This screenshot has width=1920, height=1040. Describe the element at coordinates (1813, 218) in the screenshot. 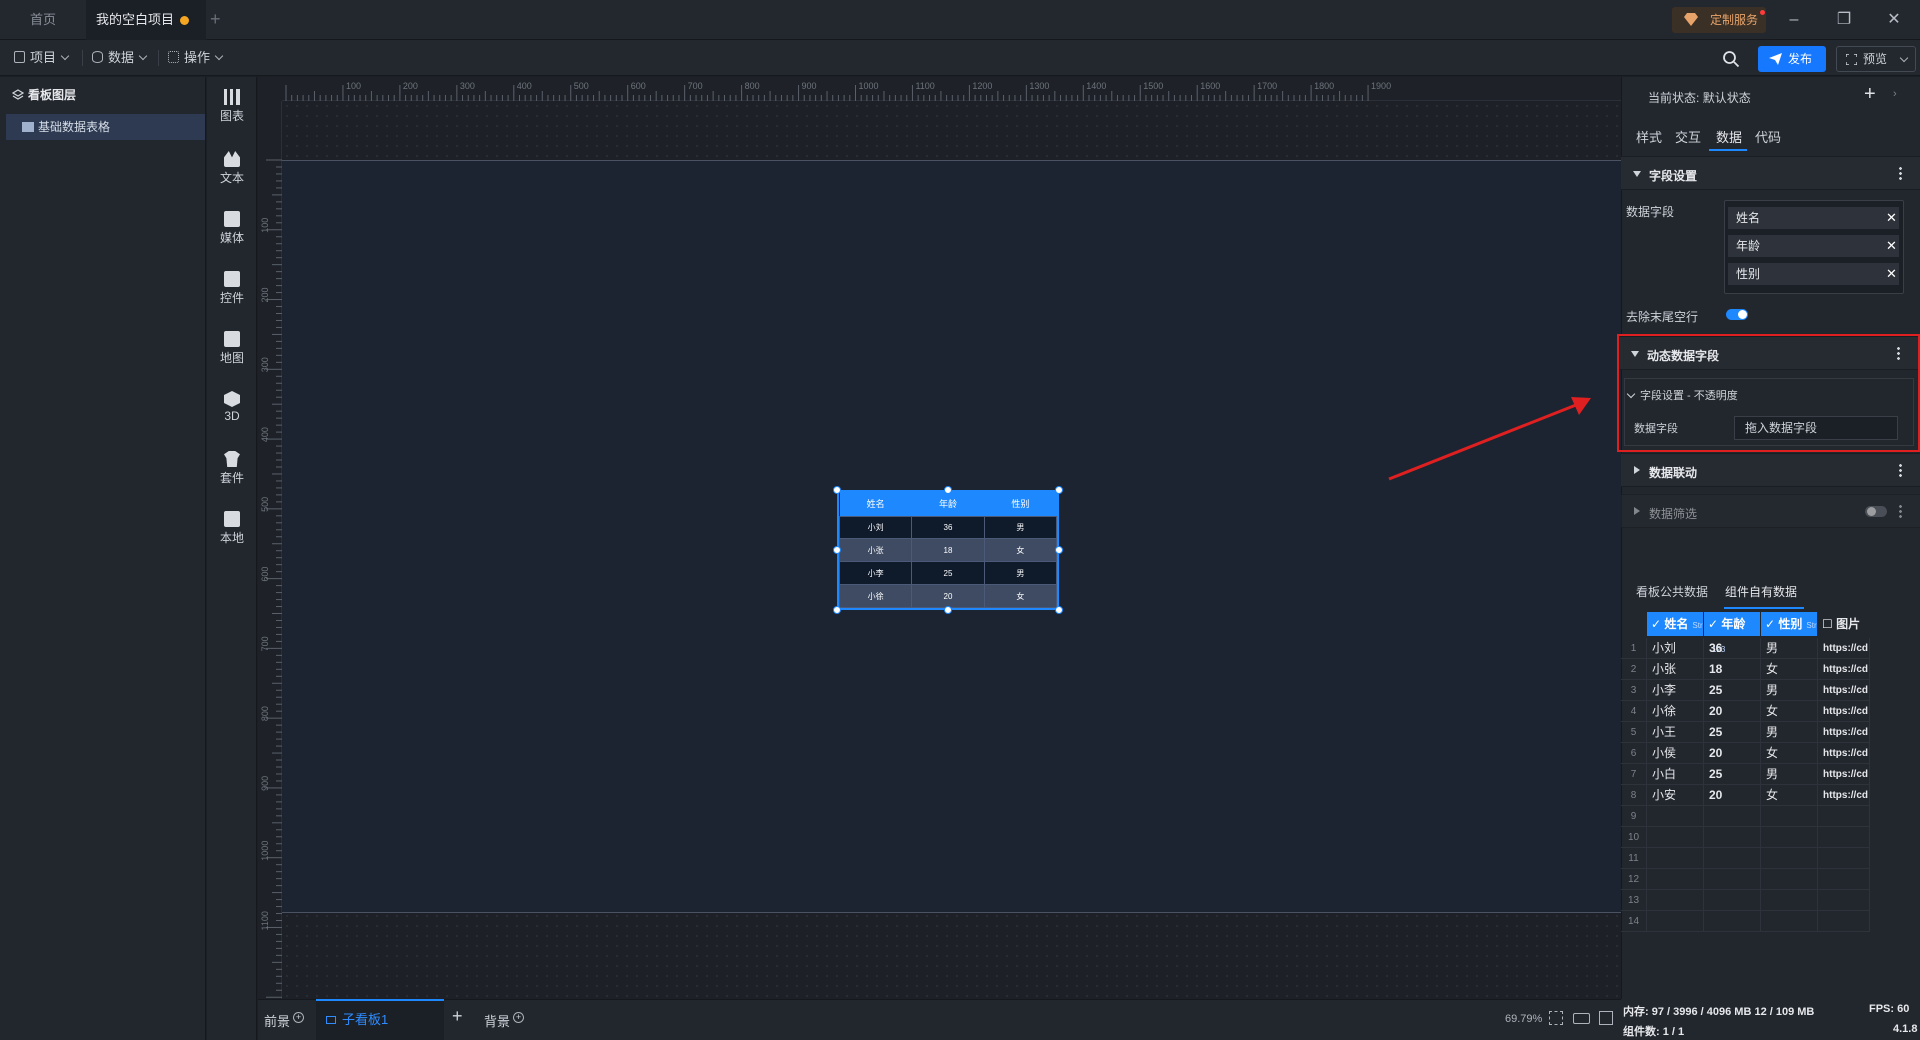

I see `field-chip: 姓名 ✕` at that location.